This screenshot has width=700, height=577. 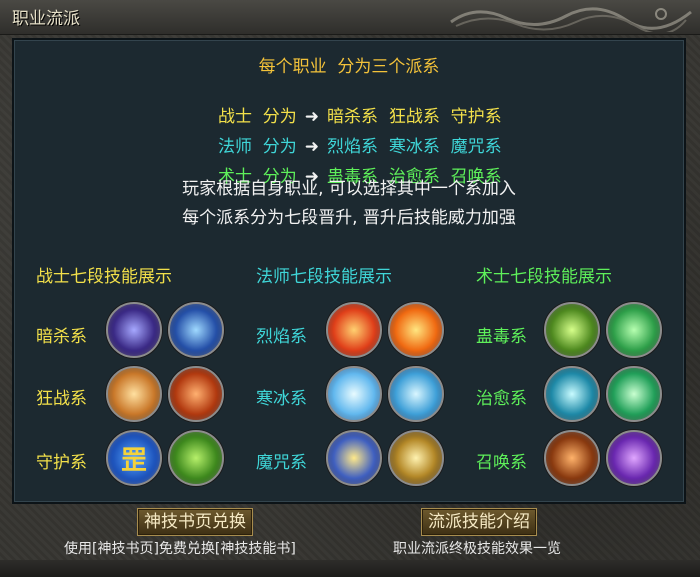 What do you see at coordinates (349, 67) in the screenshot?
I see `header-line: 每个职业 分为三个派系` at bounding box center [349, 67].